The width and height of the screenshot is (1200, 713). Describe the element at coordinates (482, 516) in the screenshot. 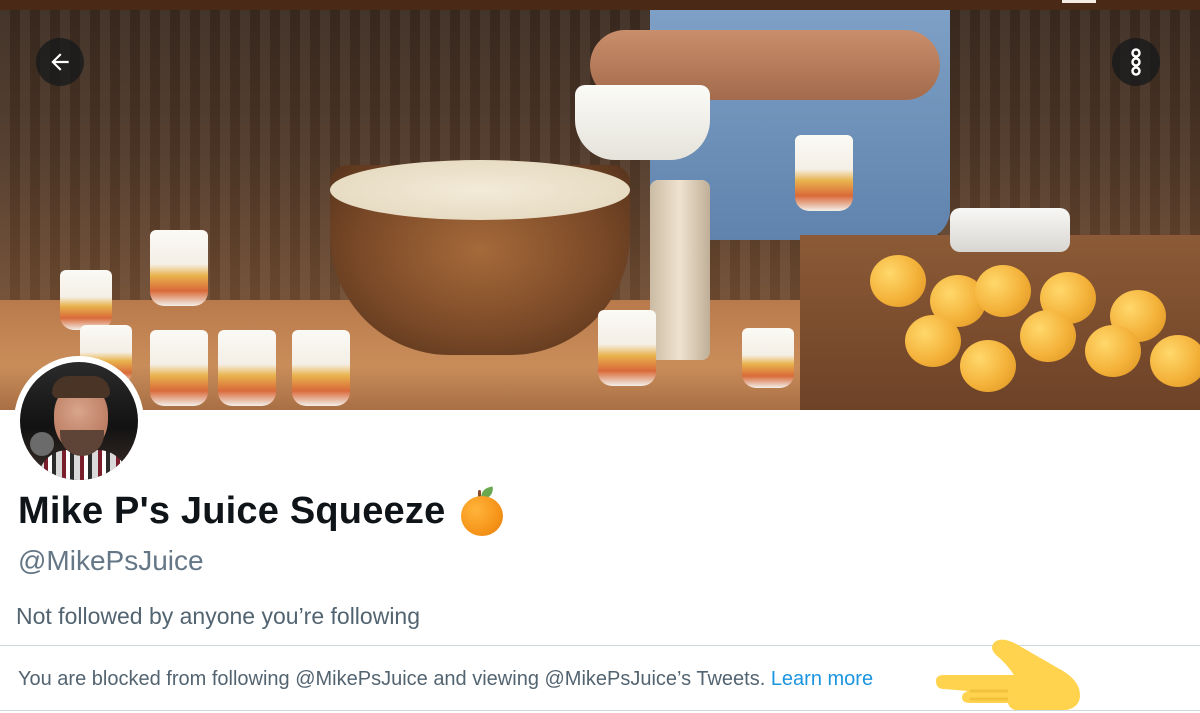

I see `orange-fruit` at that location.